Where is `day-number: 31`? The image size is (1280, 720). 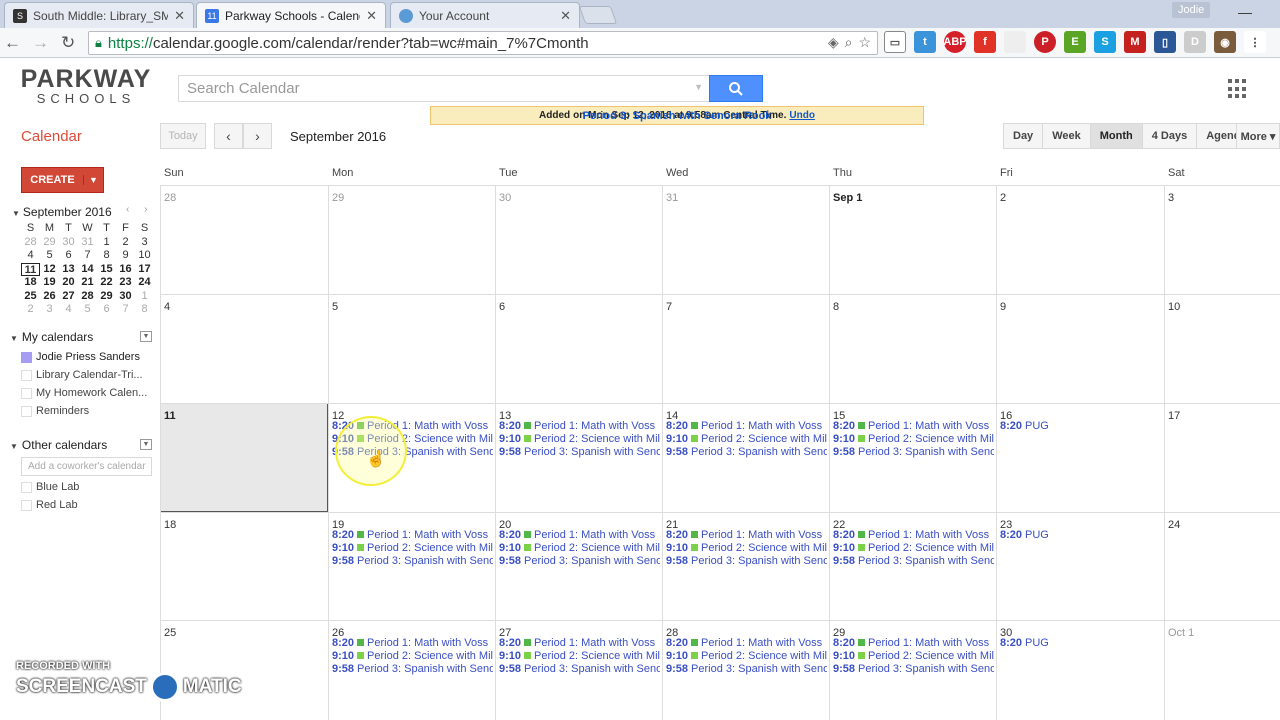
day-number: 31 is located at coordinates (672, 198).